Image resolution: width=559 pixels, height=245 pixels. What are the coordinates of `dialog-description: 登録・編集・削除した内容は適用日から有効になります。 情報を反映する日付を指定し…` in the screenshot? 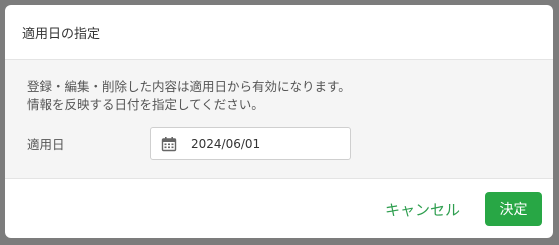 It's located at (189, 96).